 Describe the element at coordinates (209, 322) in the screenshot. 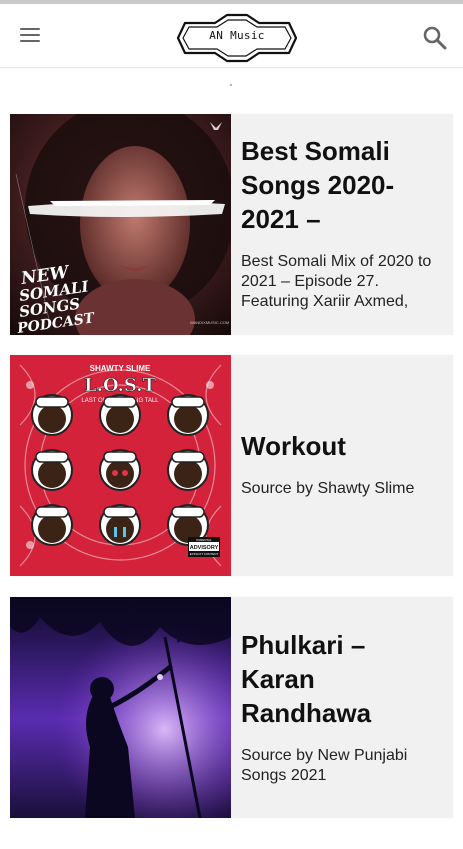

I see `svg-text: WANDIXMUSIC.COM` at that location.